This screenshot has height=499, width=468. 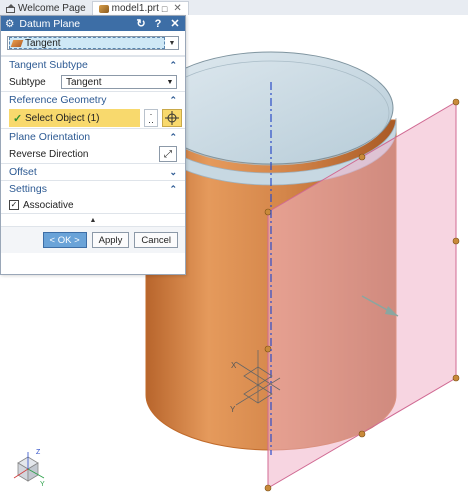 I want to click on plane-type-combo: Tangent ▼, so click(x=93, y=43).